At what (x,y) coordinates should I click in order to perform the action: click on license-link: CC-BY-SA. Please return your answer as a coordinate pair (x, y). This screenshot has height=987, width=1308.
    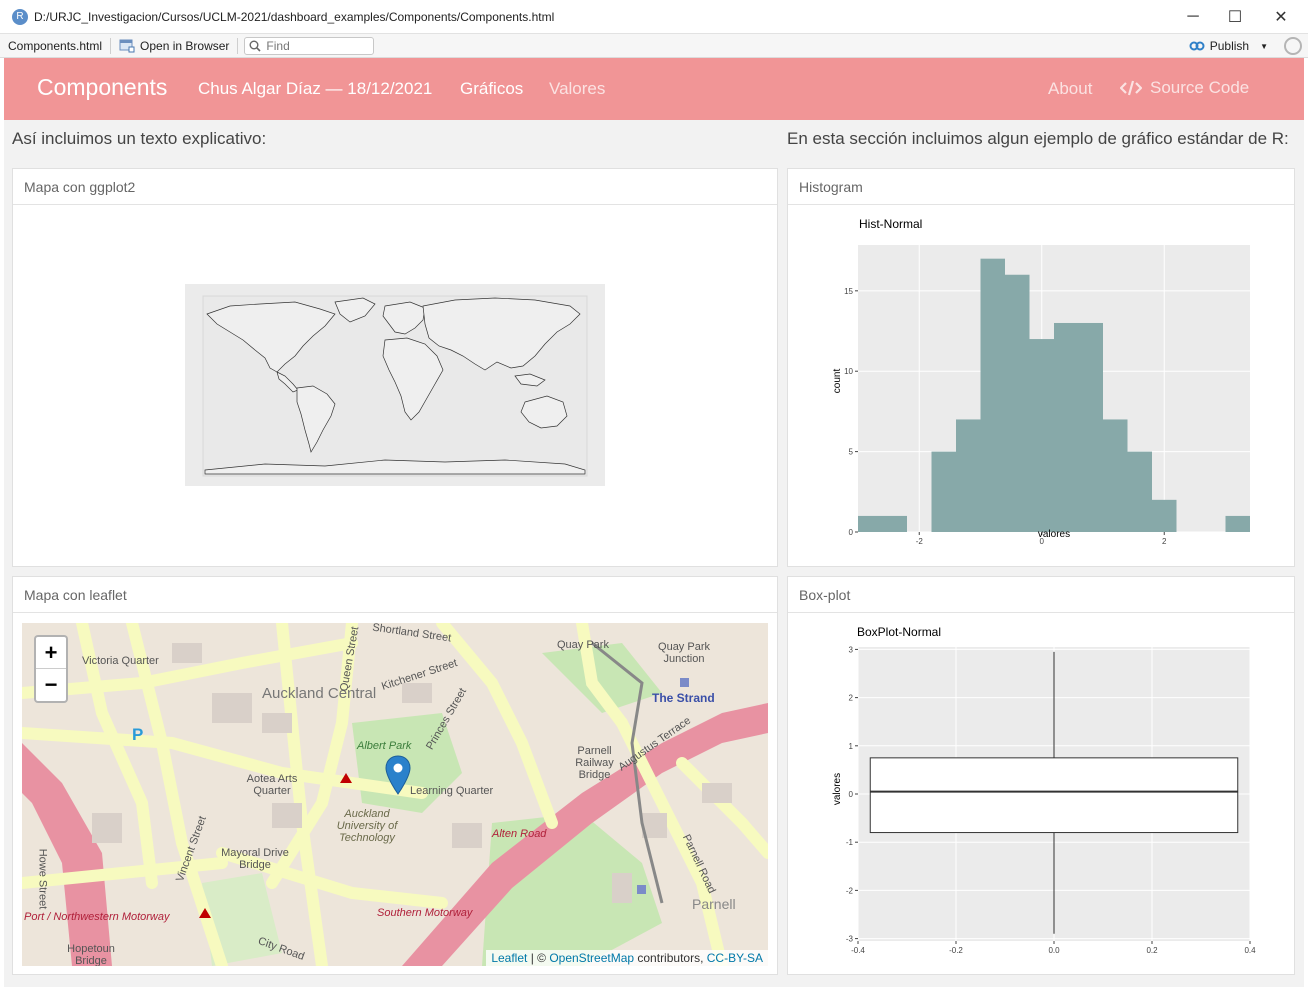
    Looking at the image, I should click on (735, 958).